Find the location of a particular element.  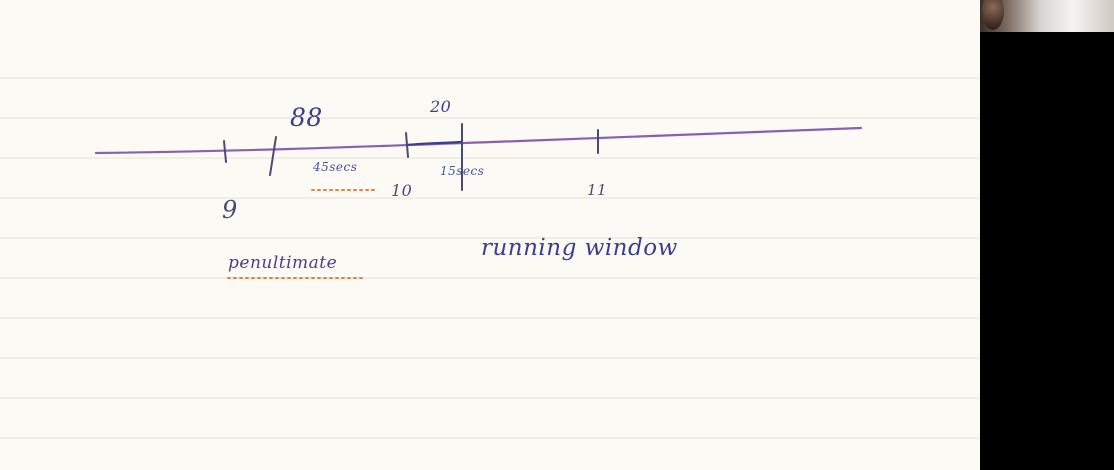

label-penultimate: penultimate is located at coordinates (282, 263).